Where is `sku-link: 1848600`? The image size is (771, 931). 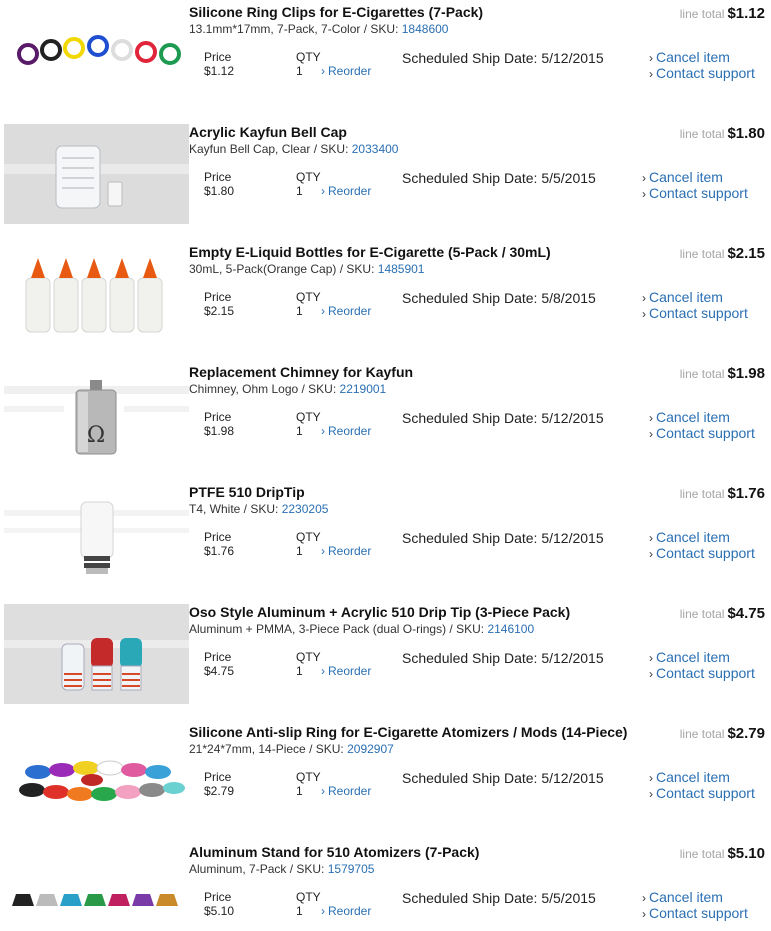
sku-link: 1848600 is located at coordinates (425, 29).